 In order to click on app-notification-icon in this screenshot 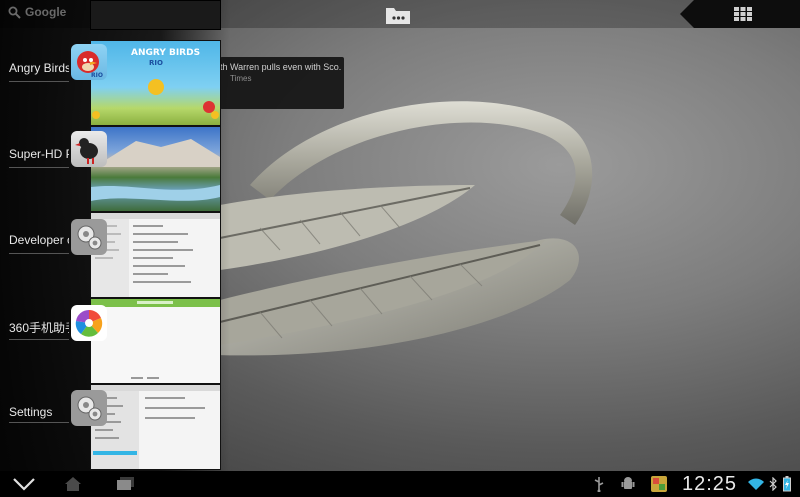, I will do `click(659, 484)`.